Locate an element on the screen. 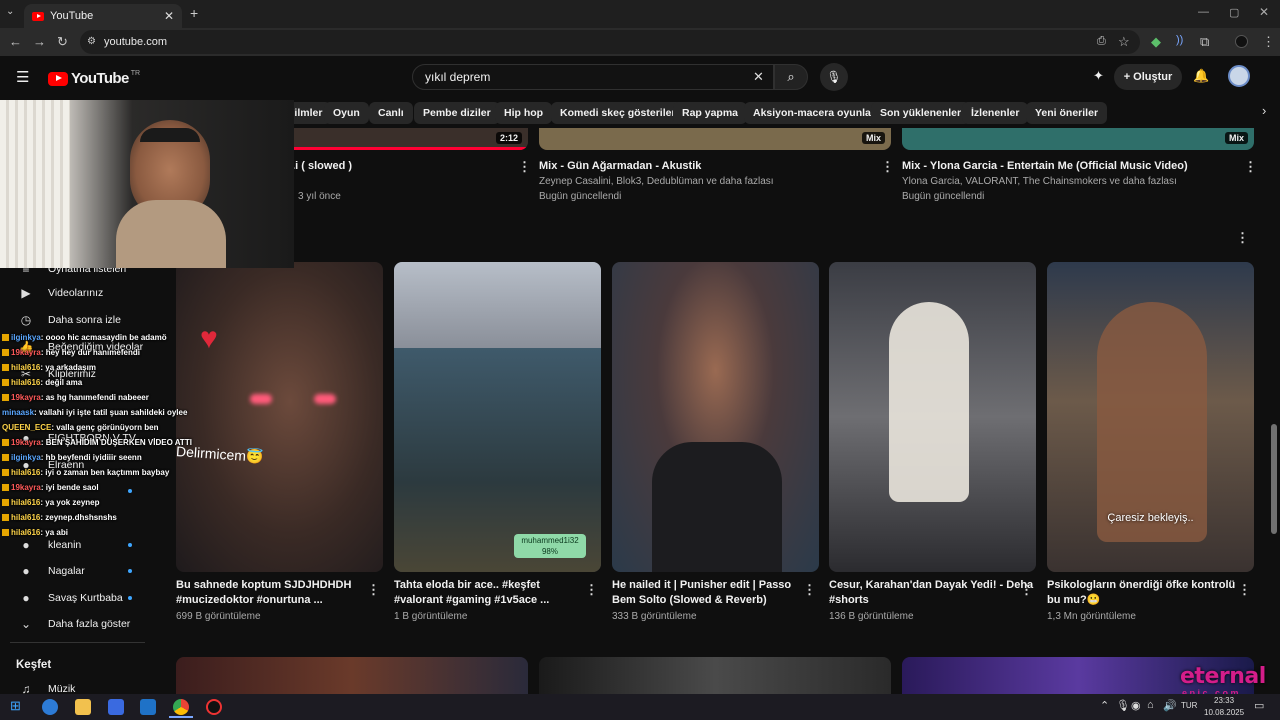 The height and width of the screenshot is (720, 1280). tab-close-icon: ✕ is located at coordinates (169, 16).